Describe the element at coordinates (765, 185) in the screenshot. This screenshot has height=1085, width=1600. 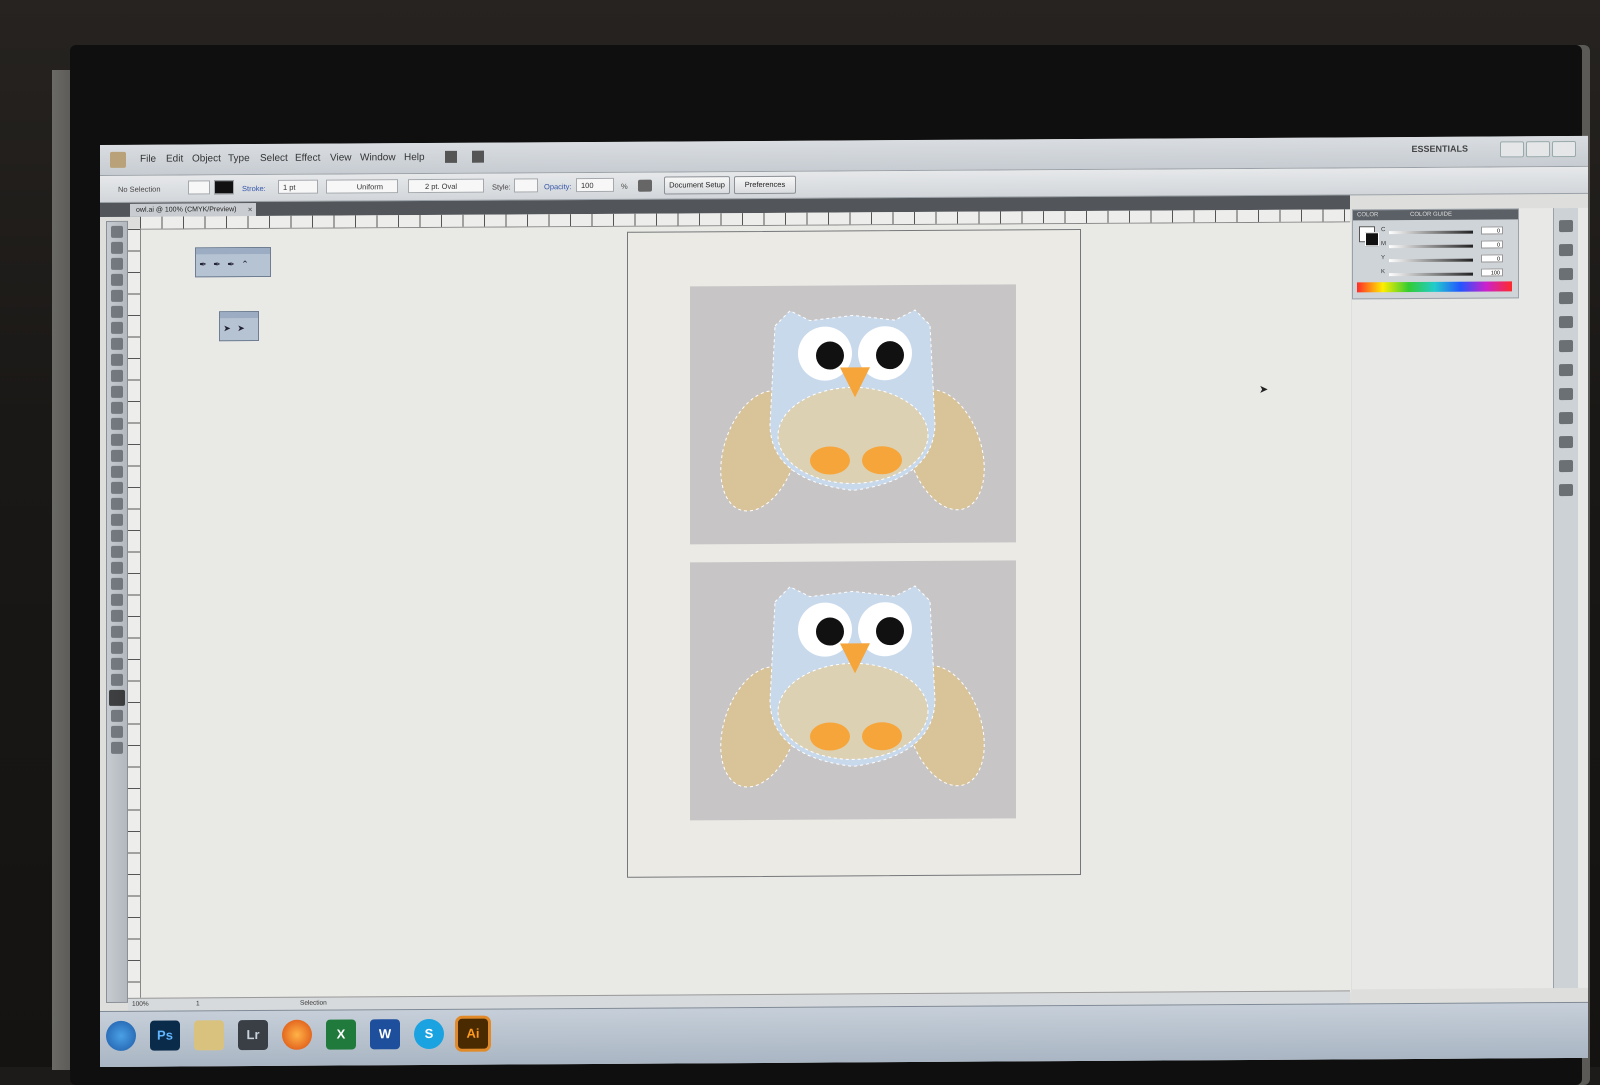
I see `preferences-button: Preferences` at that location.